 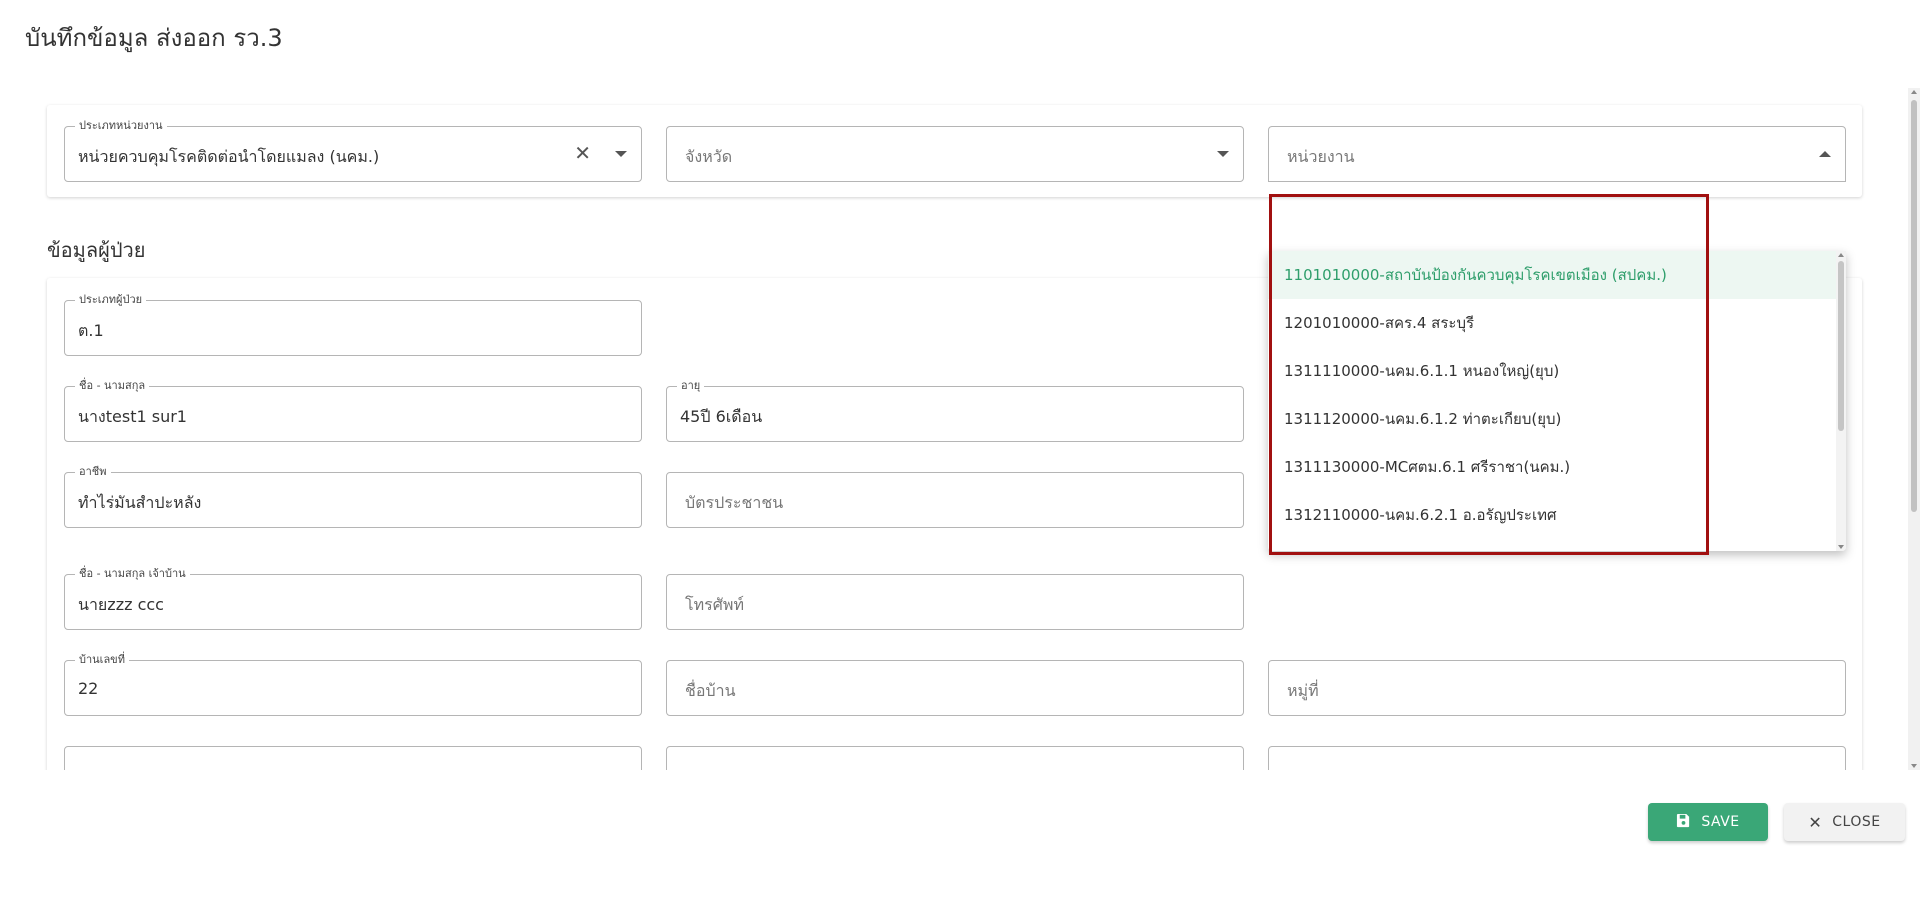 I want to click on close-button: ✕ CLOSE, so click(x=1844, y=822).